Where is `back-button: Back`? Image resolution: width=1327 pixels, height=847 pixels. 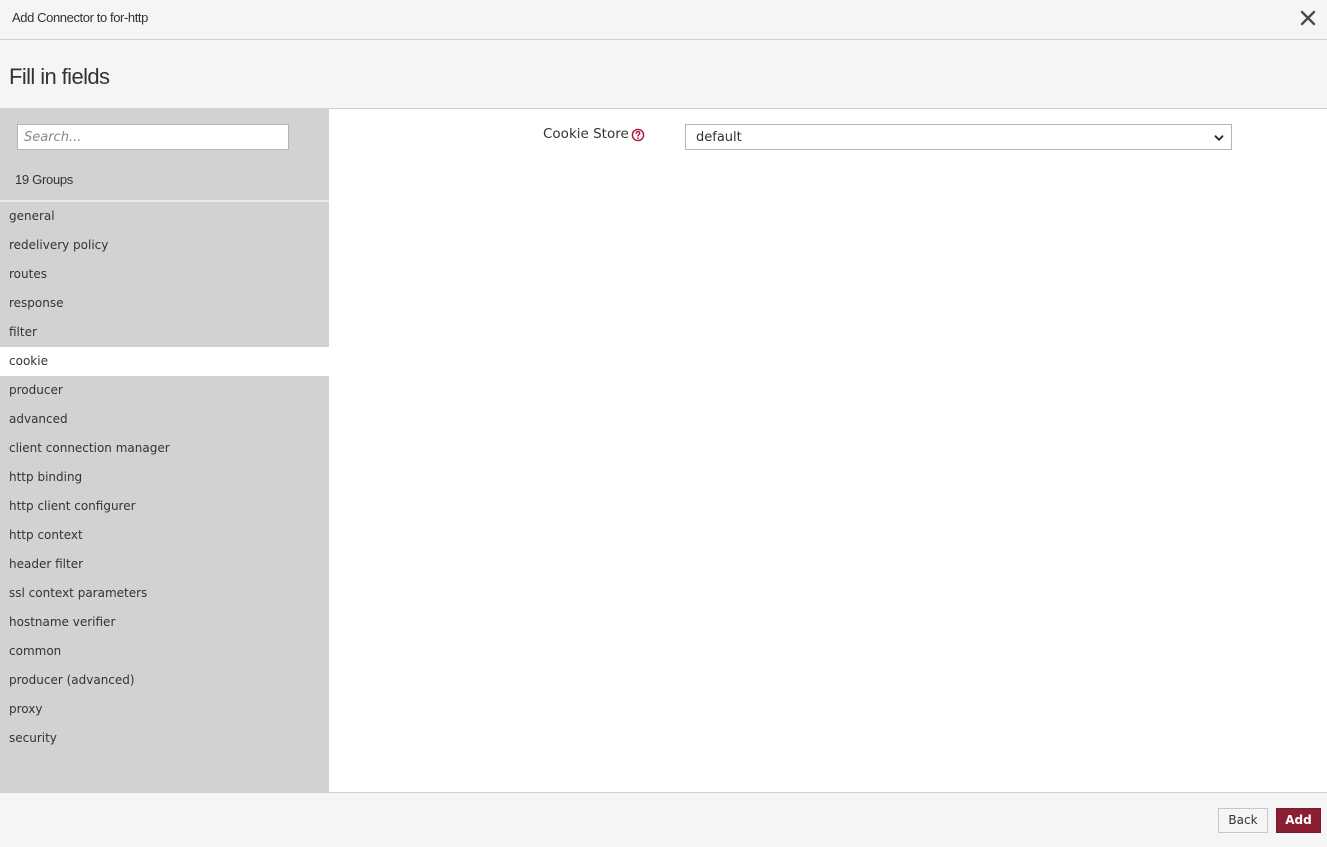 back-button: Back is located at coordinates (1243, 820).